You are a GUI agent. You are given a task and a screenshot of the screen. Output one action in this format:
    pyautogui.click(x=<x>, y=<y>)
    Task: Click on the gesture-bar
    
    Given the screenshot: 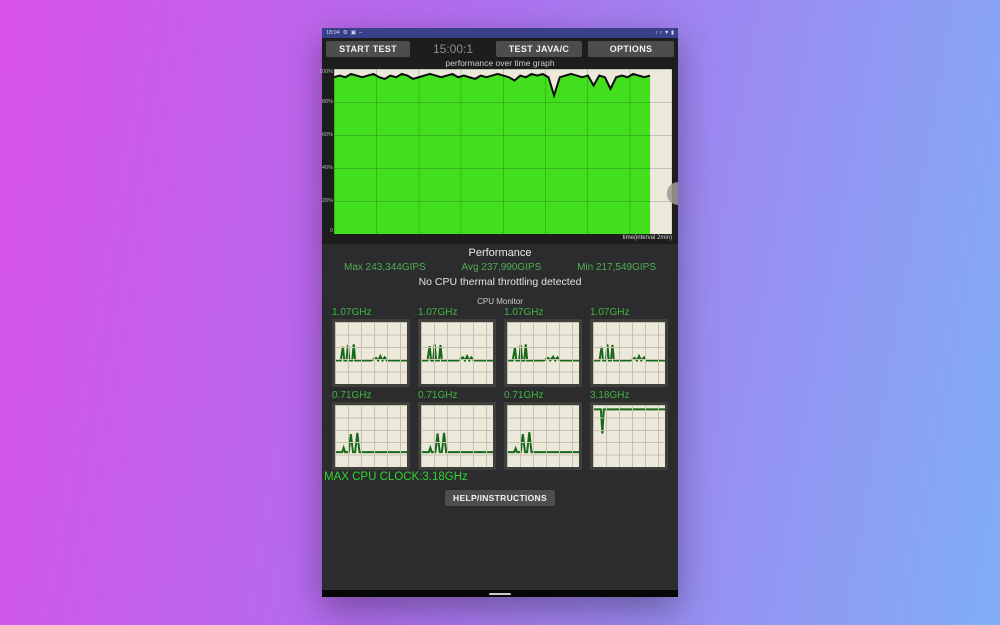 What is the action you would take?
    pyautogui.click(x=500, y=593)
    